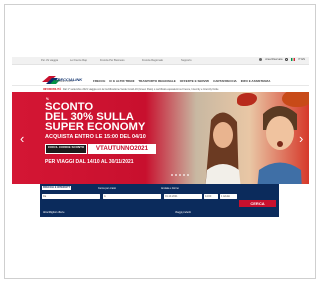 The image size is (321, 284). What do you see at coordinates (99, 81) in the screenshot?
I see `nav-item: FRECCE` at bounding box center [99, 81].